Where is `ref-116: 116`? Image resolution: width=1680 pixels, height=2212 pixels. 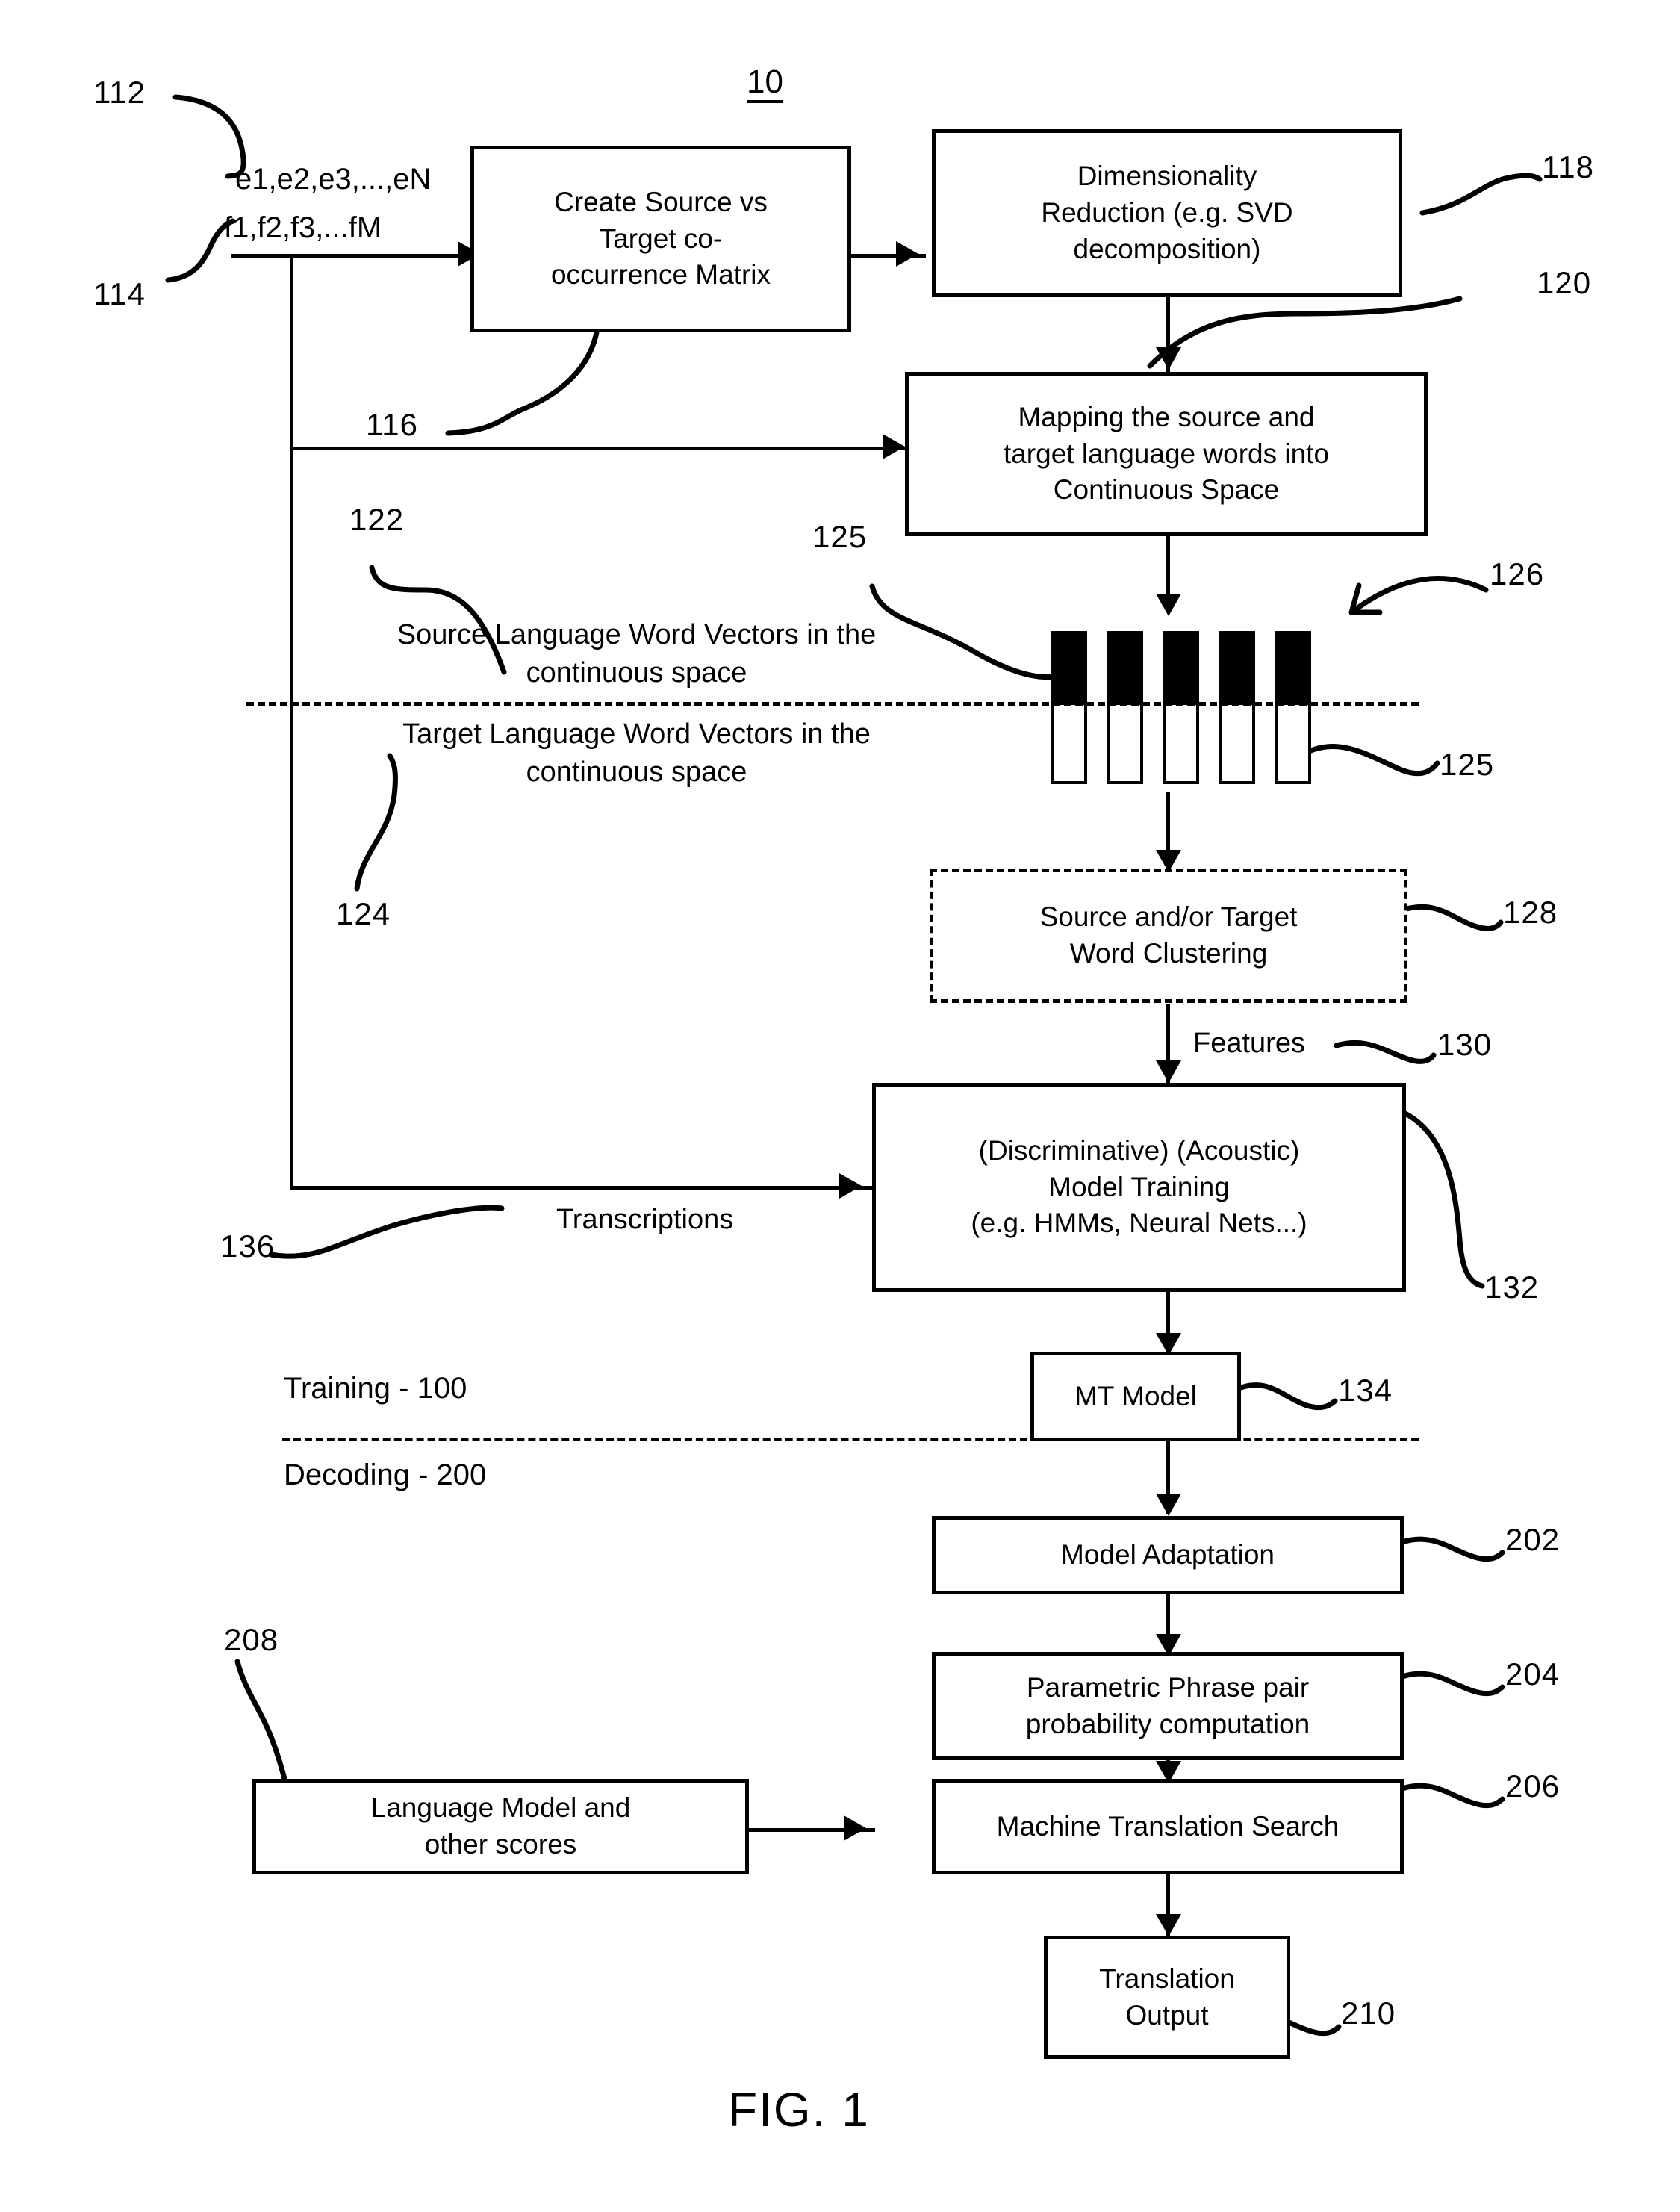 ref-116: 116 is located at coordinates (392, 424).